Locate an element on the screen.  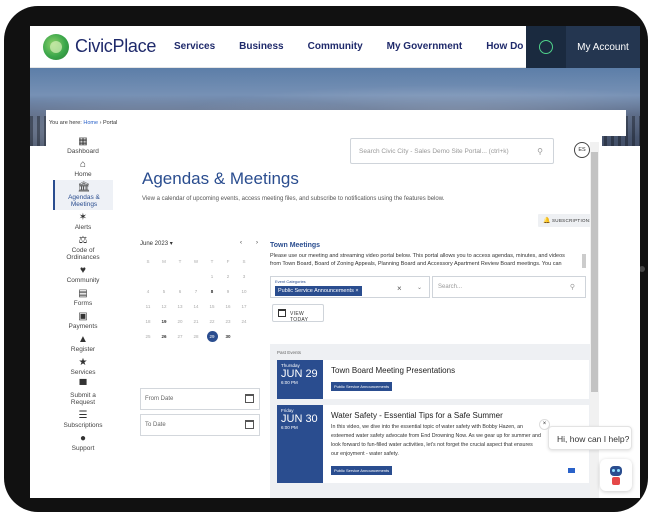
event-title: Town Board Meeting Presentations is located at coordinates (456, 370).